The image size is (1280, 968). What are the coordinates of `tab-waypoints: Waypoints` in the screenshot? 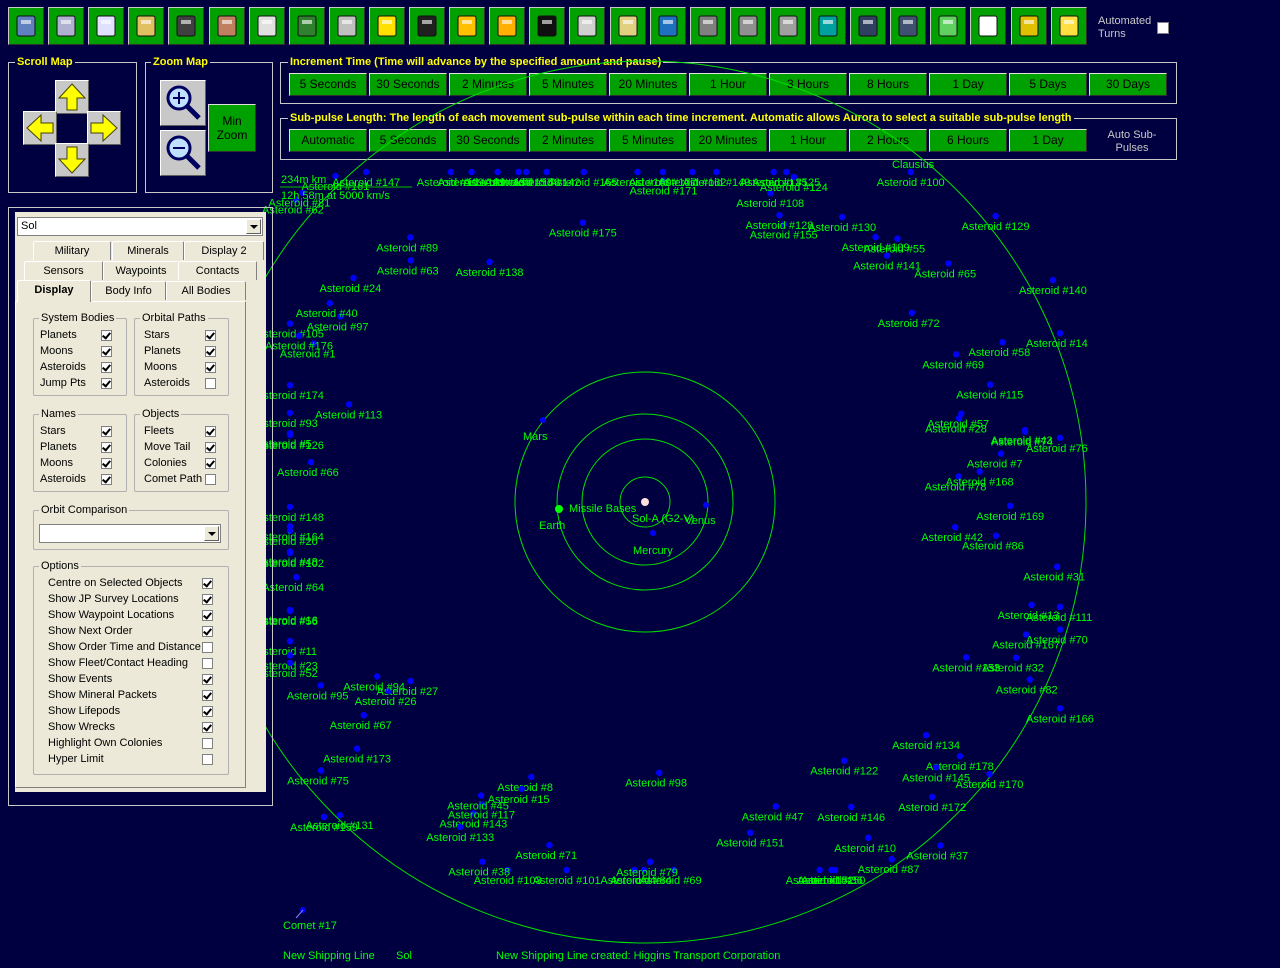 It's located at (141, 270).